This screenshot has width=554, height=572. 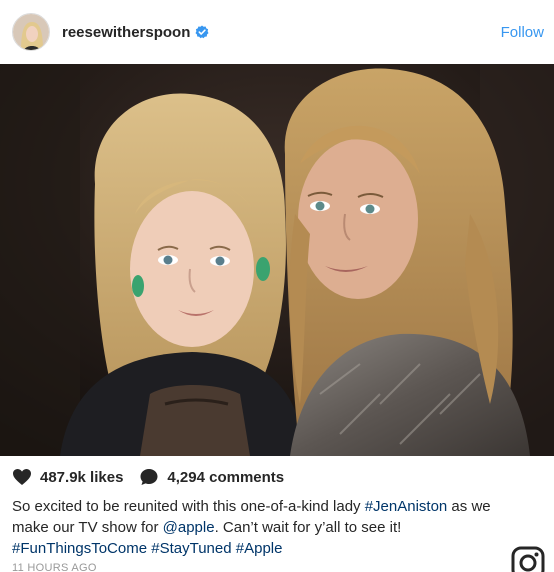 What do you see at coordinates (126, 32) in the screenshot?
I see `username: reesewitherspoon` at bounding box center [126, 32].